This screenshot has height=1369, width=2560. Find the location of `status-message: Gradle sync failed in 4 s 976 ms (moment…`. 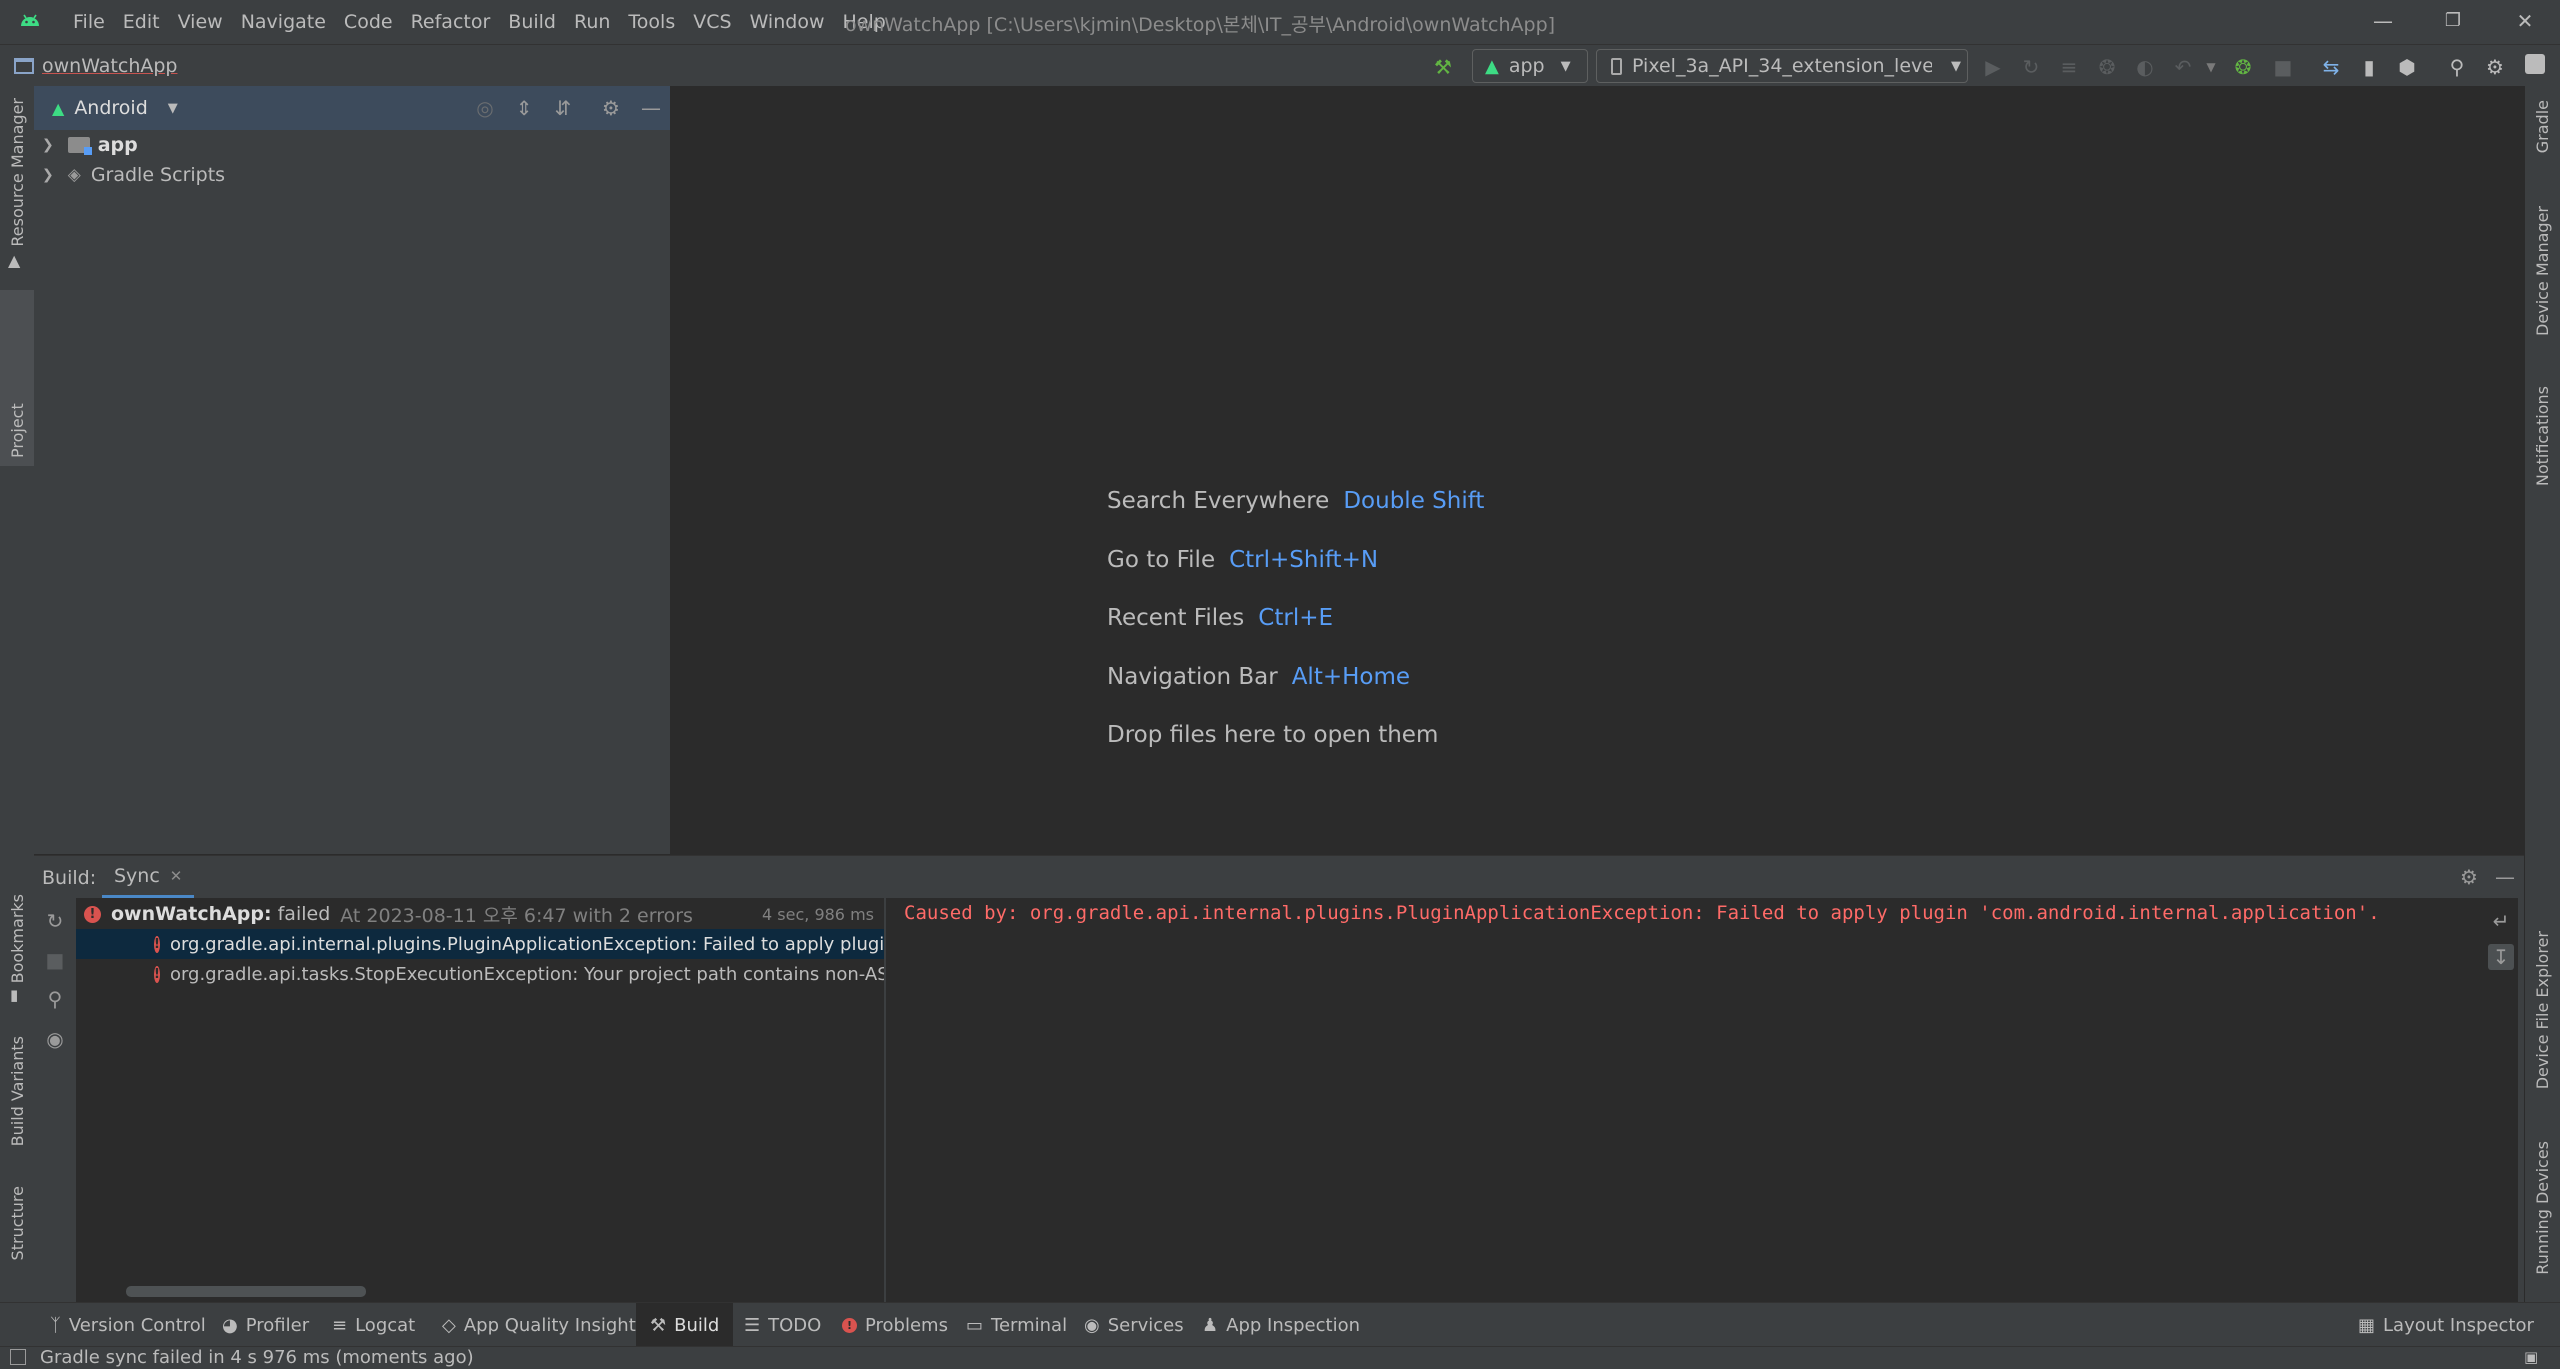

status-message: Gradle sync failed in 4 s 976 ms (moment… is located at coordinates (257, 1357).